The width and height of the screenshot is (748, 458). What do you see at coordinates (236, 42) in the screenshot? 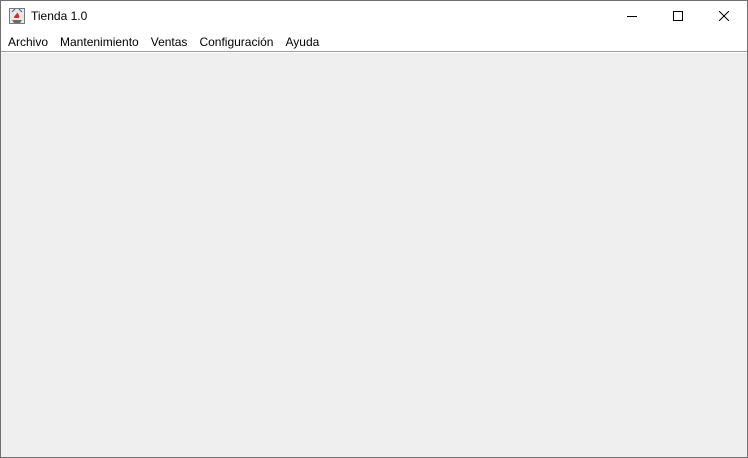
I see `menu-configuracion: Configuración` at bounding box center [236, 42].